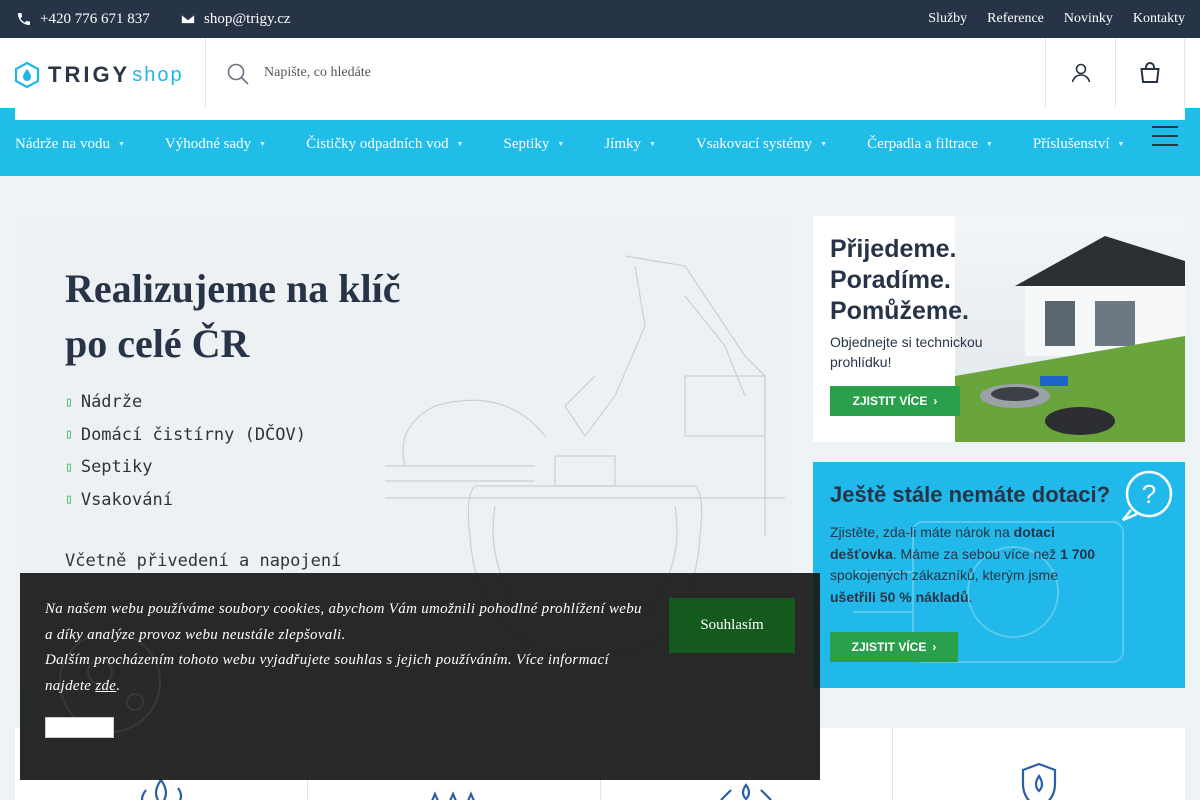 Image resolution: width=1200 pixels, height=800 pixels. I want to click on category-cisticky: Čističky odpadních vod ▼, so click(384, 144).